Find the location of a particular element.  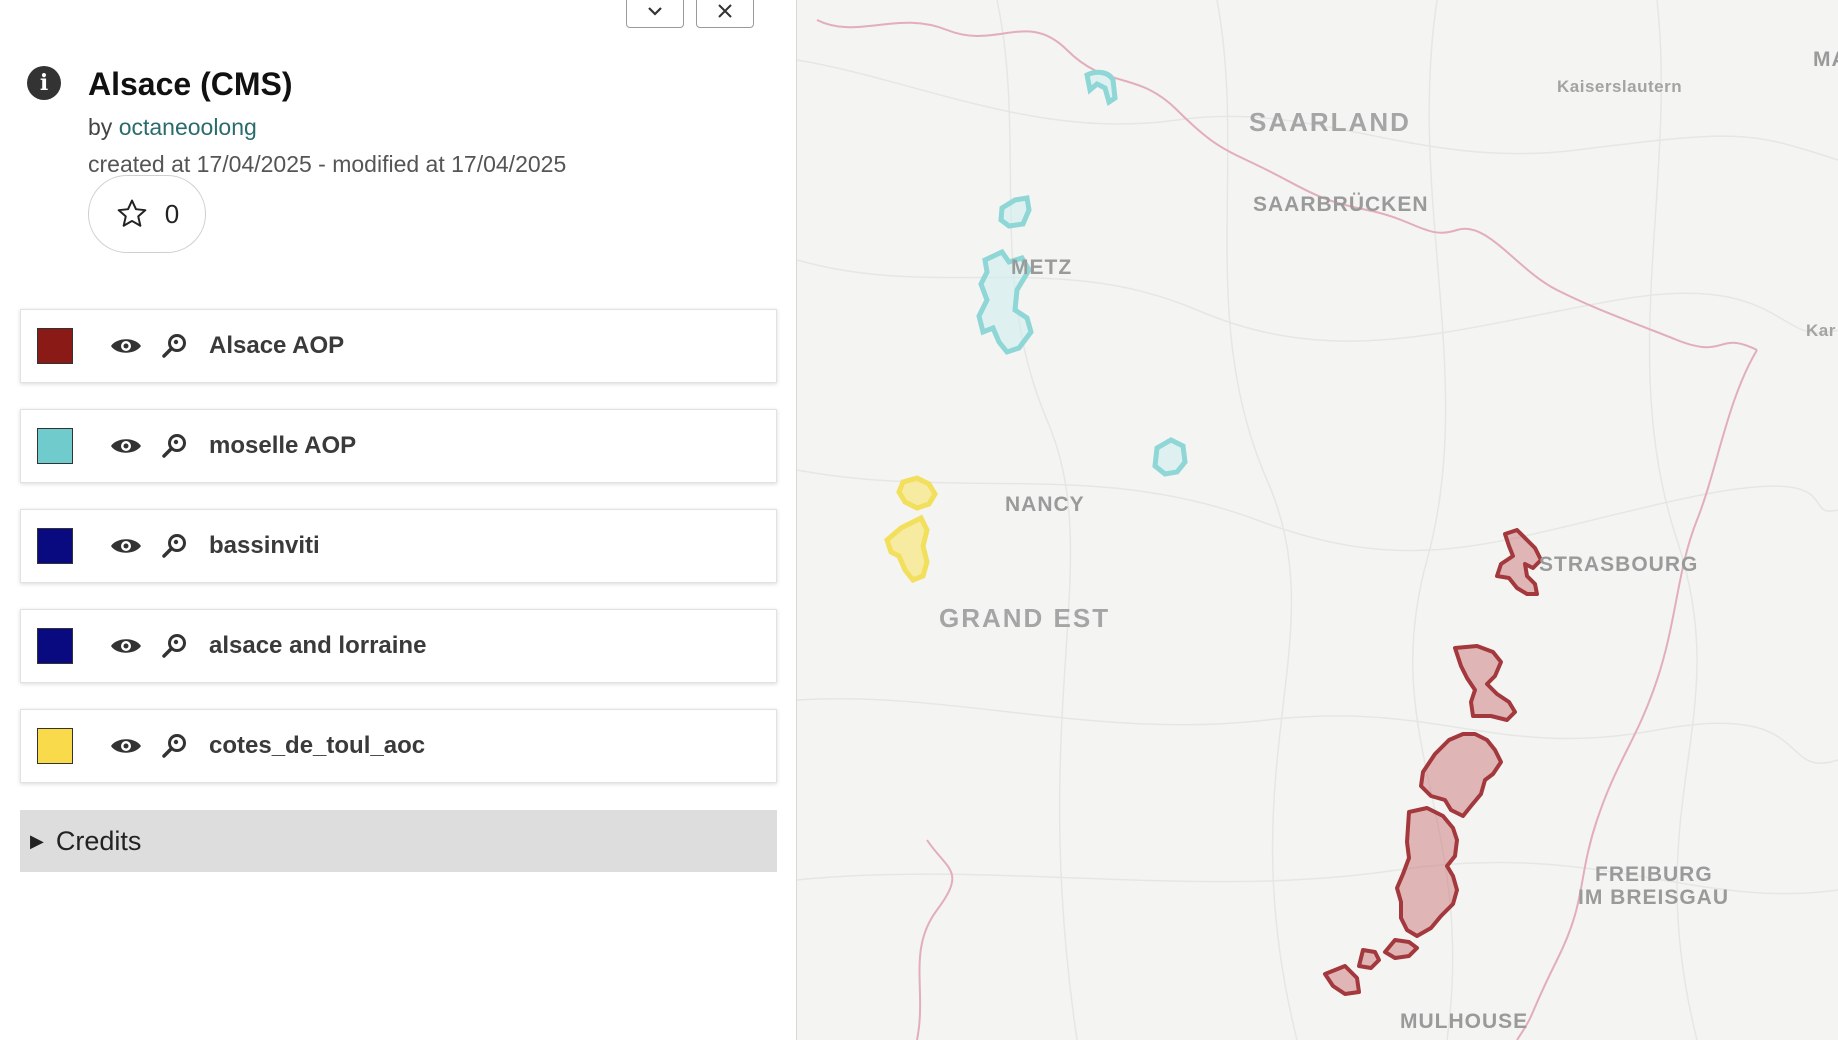

triangle-right-icon: ▶ is located at coordinates (37, 840).